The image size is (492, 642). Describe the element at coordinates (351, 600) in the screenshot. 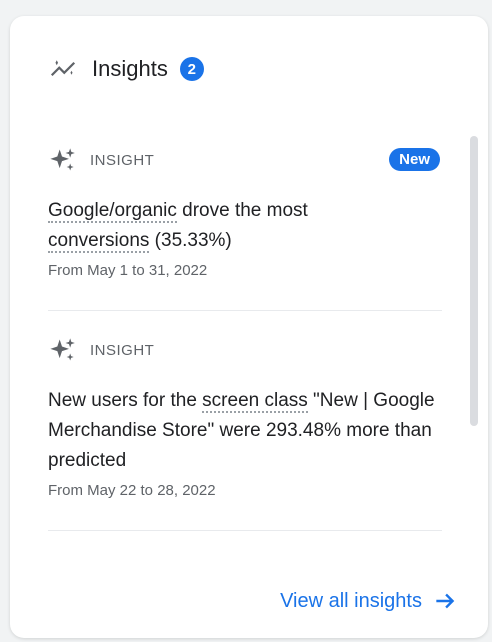

I see `view-all-label: View all insights` at that location.